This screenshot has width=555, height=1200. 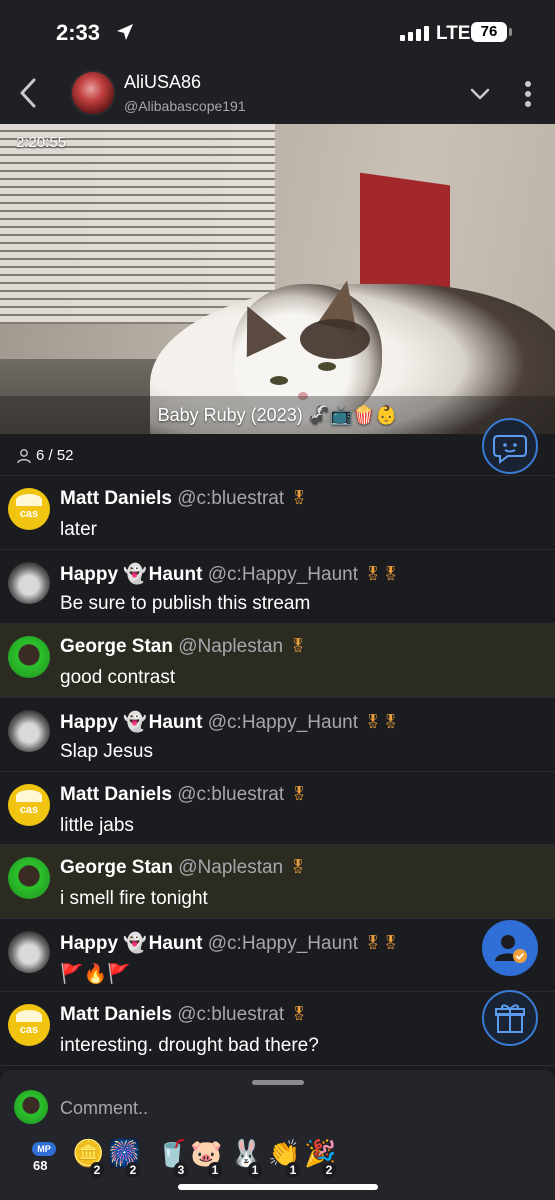 I want to click on drag-handle, so click(x=278, y=1082).